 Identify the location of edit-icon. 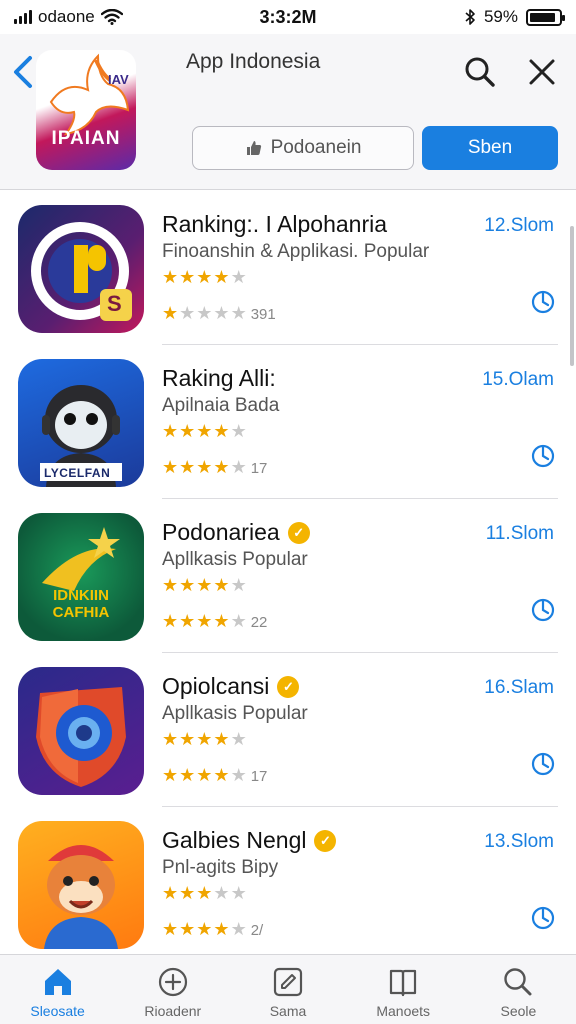
(288, 982).